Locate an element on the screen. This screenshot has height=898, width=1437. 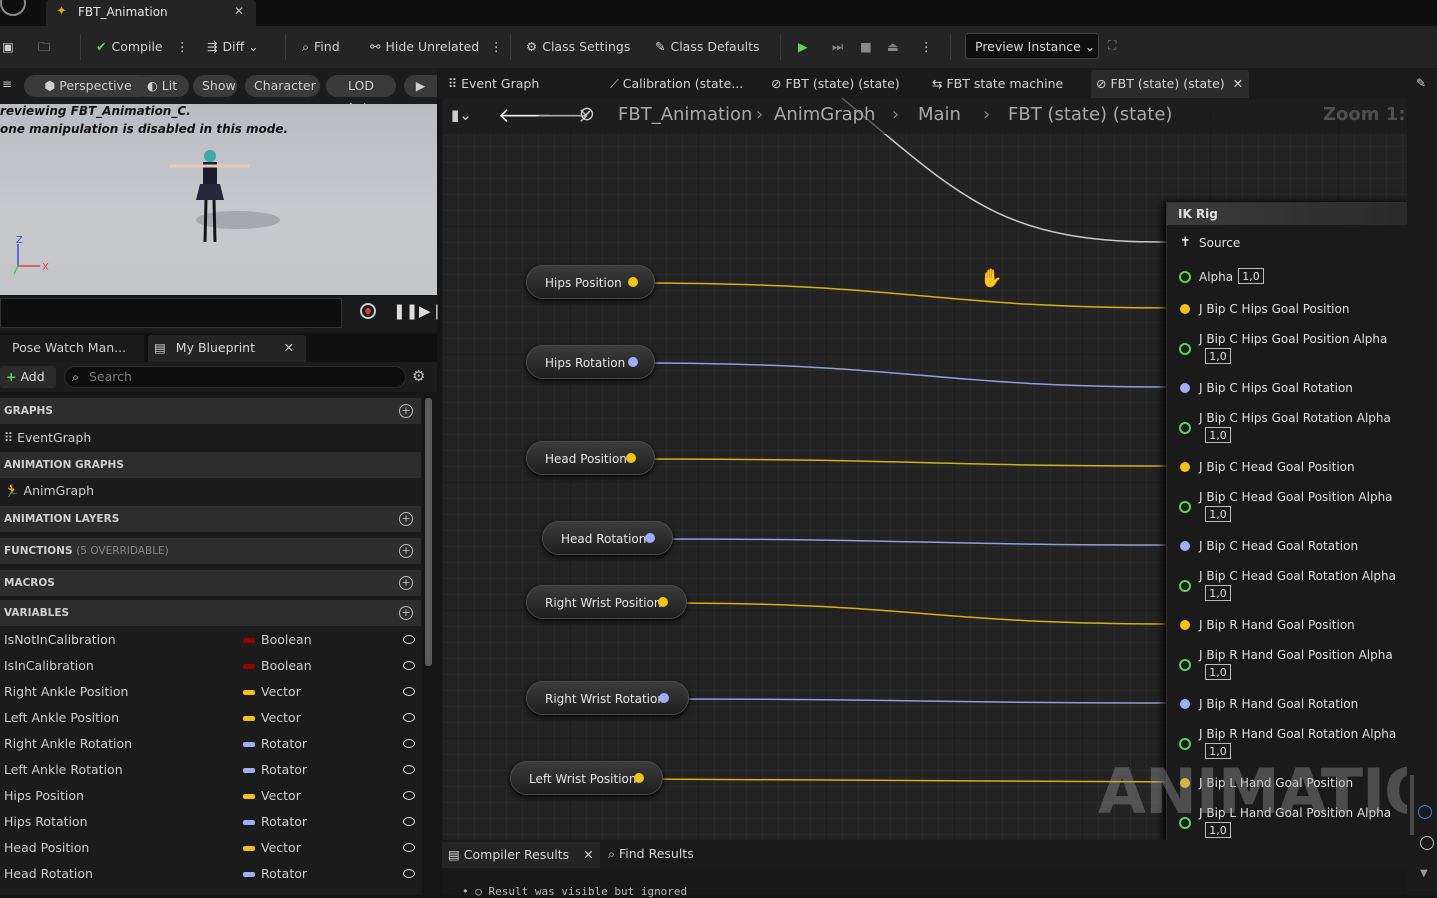
document-tab: ✦ FBT_Animation ✕ is located at coordinates (151, 13).